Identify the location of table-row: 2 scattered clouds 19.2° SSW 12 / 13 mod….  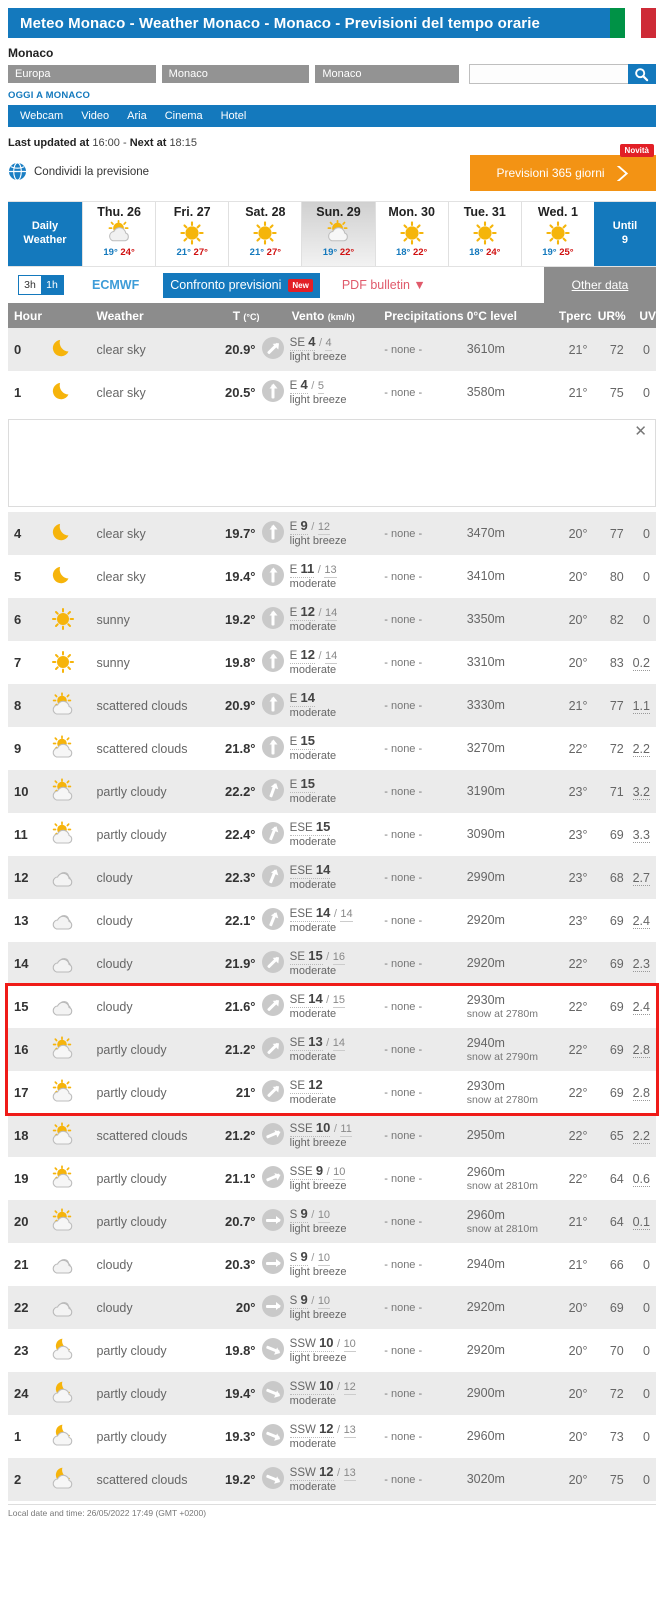
(332, 1479).